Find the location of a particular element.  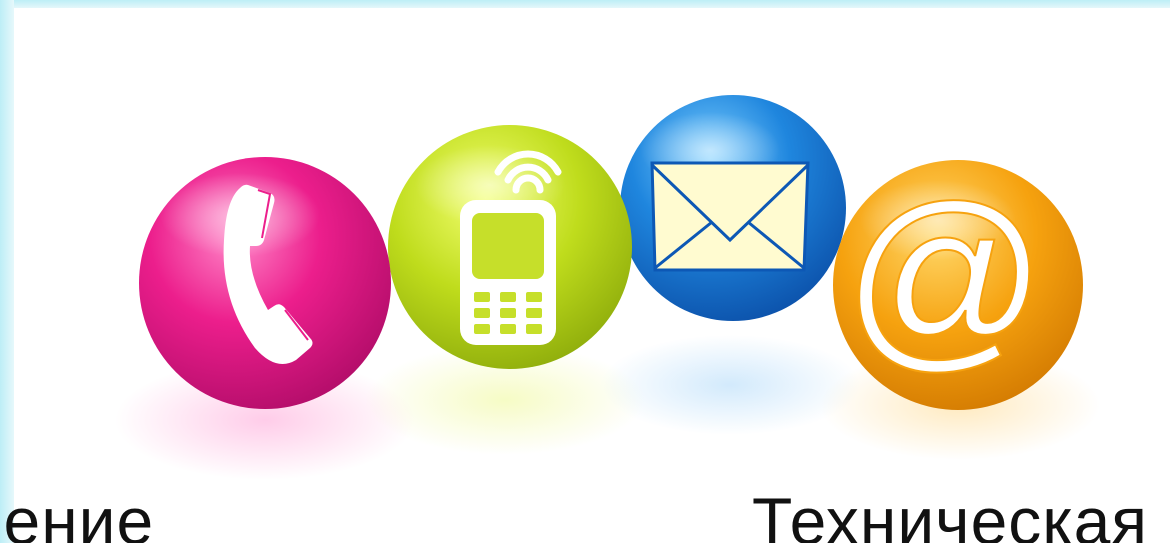

email-envelope-icon is located at coordinates (733, 208).